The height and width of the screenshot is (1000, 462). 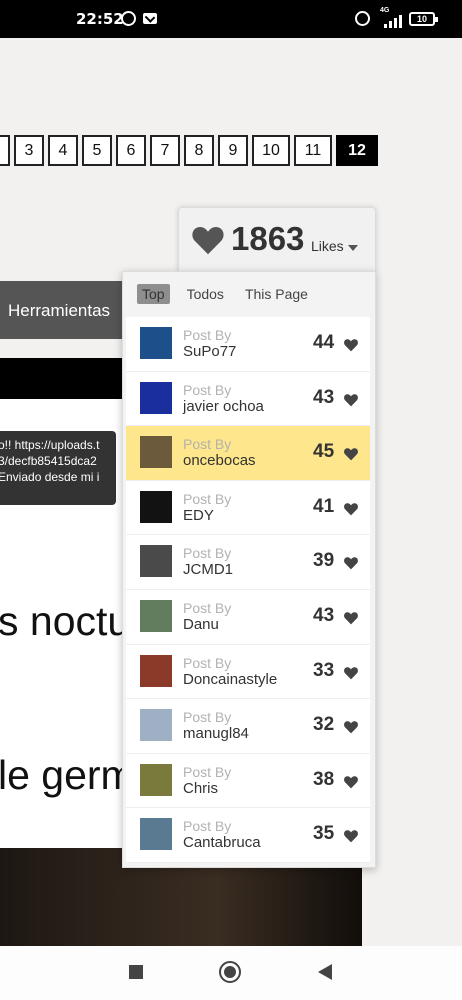 What do you see at coordinates (200, 788) in the screenshot?
I see `username: Chris` at bounding box center [200, 788].